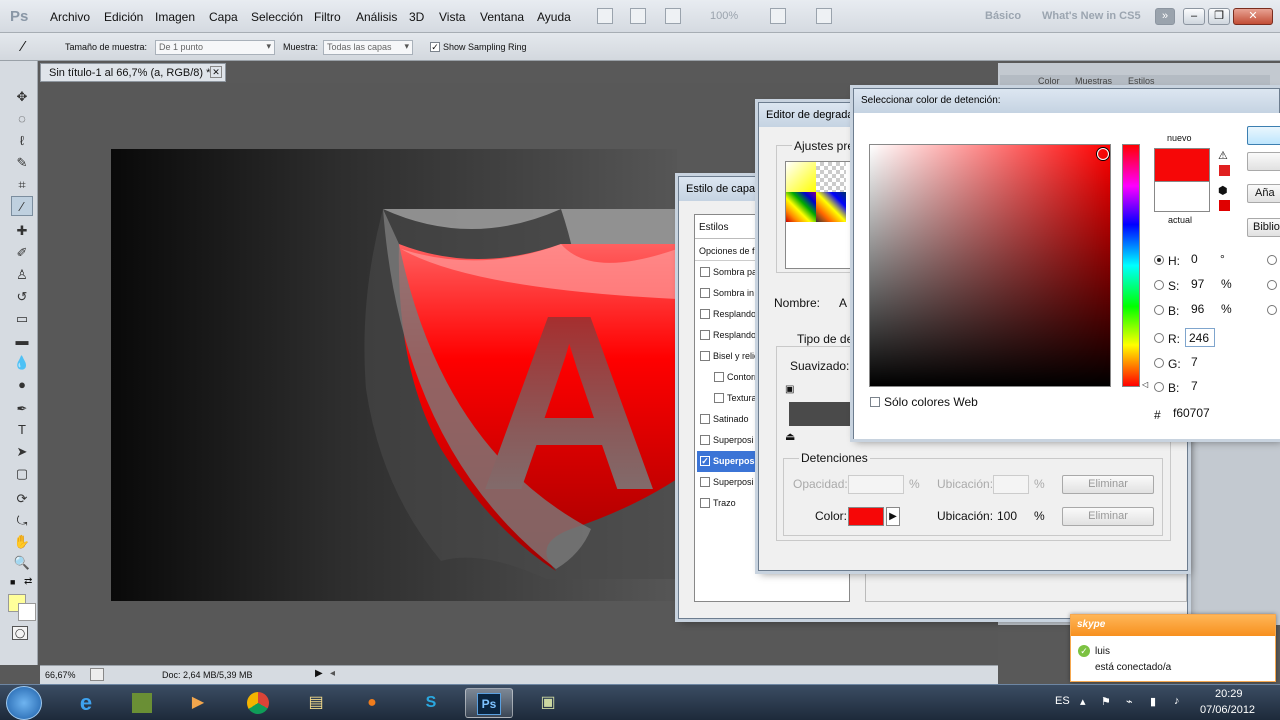 The width and height of the screenshot is (1280, 720). Describe the element at coordinates (22, 563) in the screenshot. I see `zoom-tool-icon: 🔍` at that location.